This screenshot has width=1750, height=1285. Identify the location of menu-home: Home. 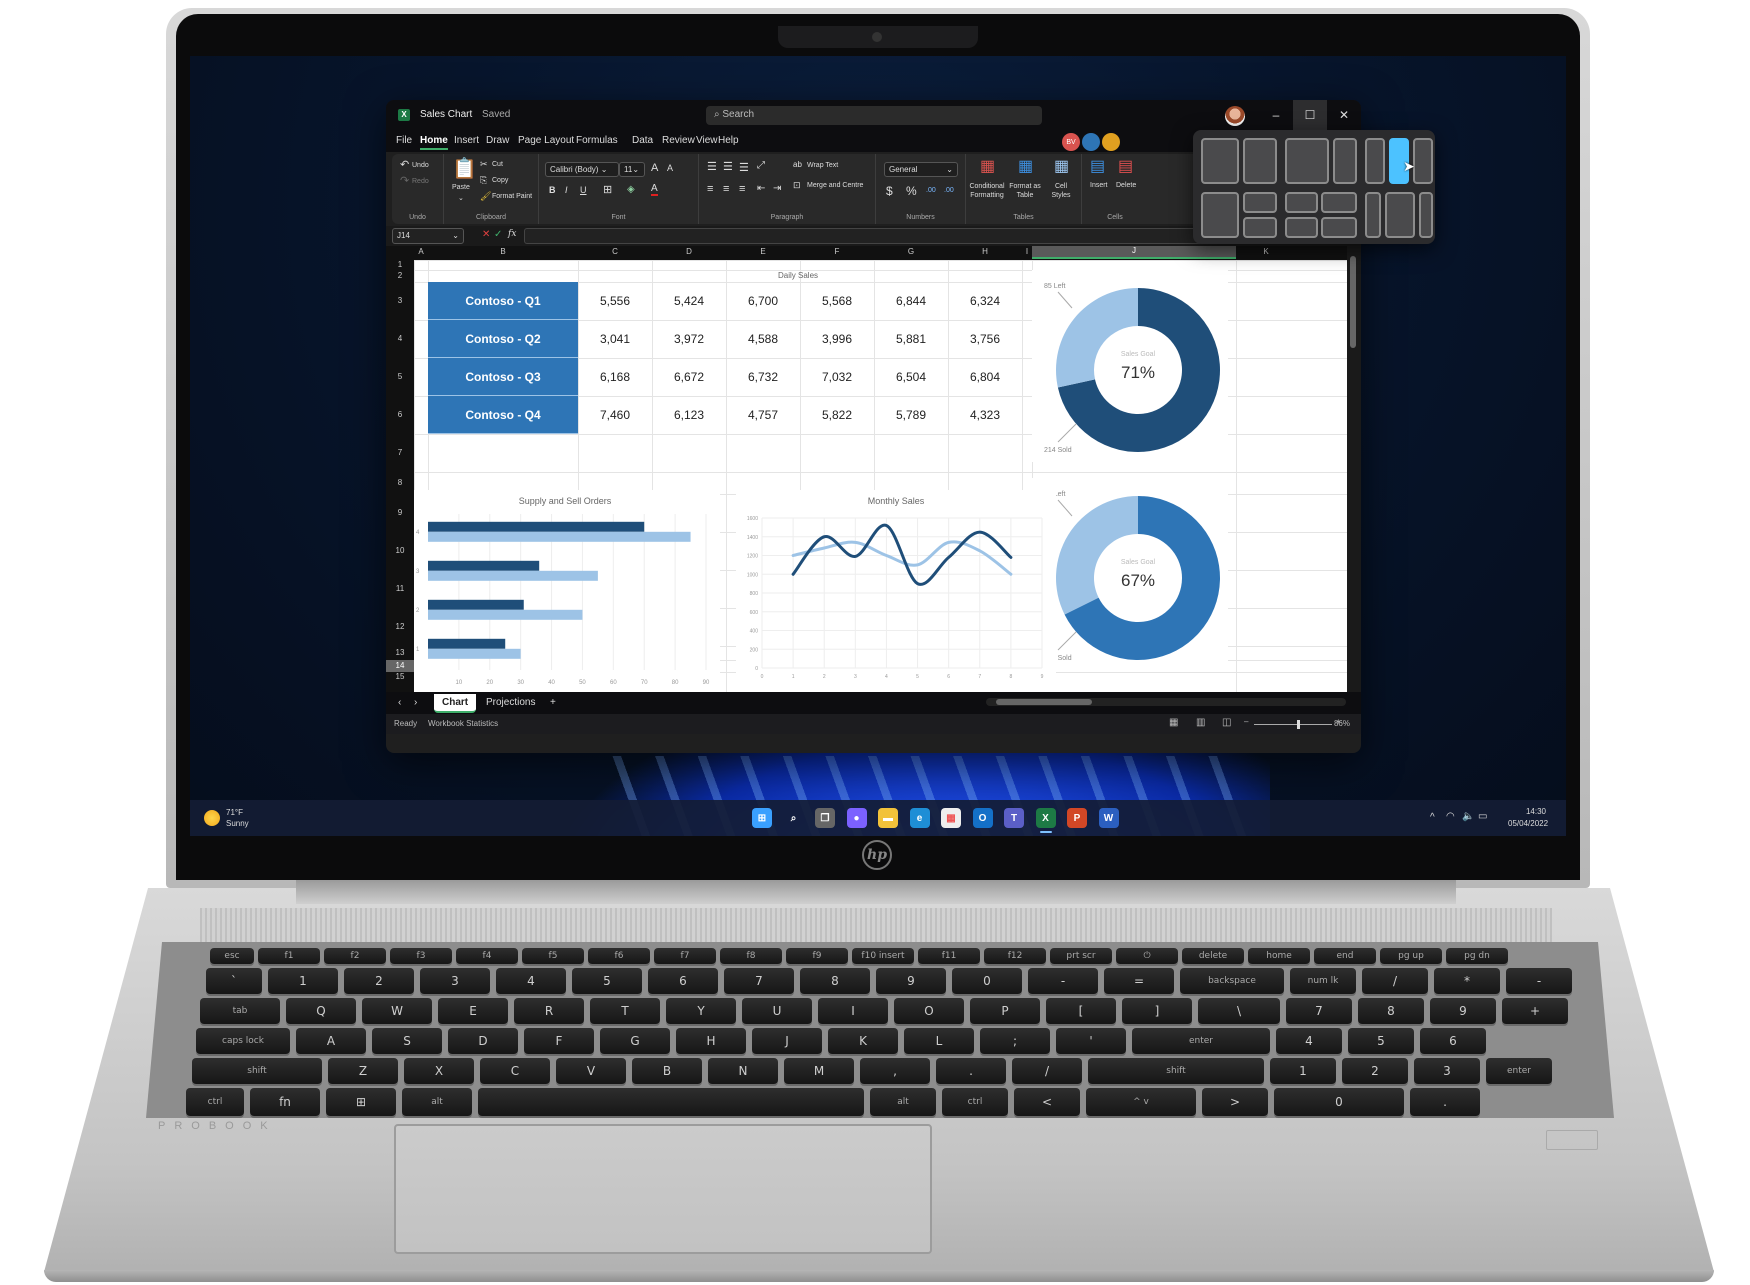
(434, 142).